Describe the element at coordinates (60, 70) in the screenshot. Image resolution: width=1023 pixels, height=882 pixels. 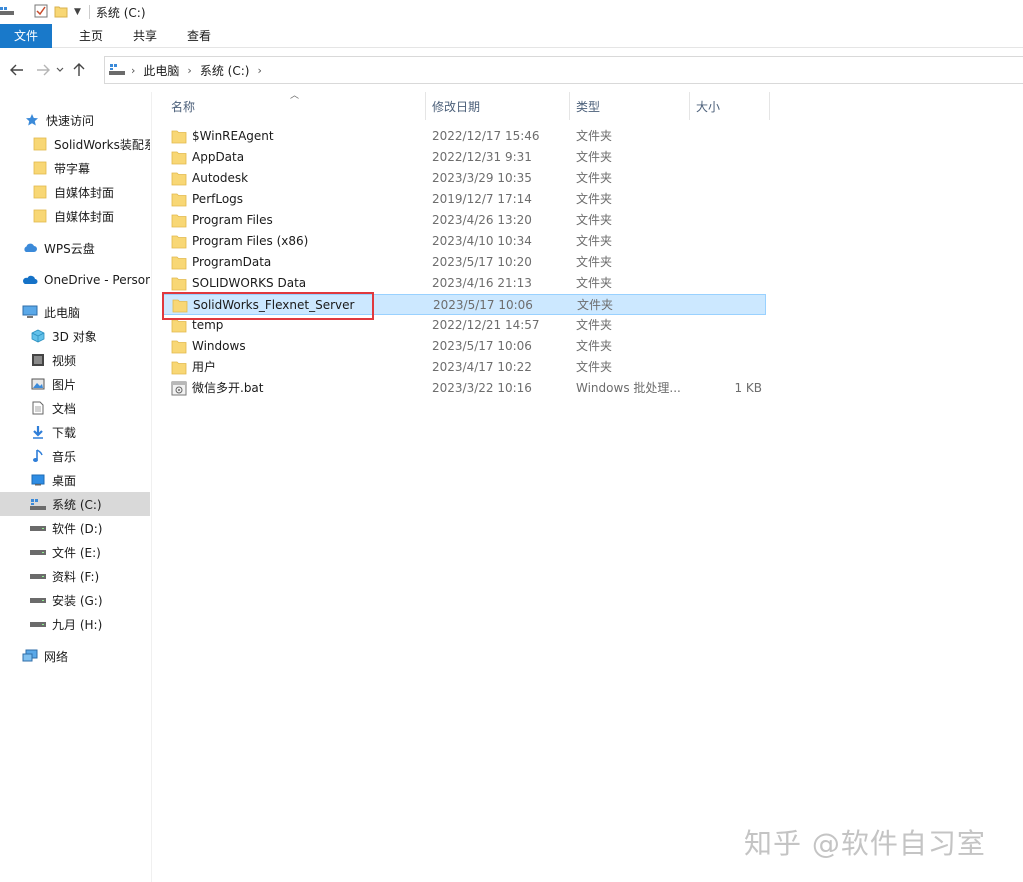
I see `recent-locations-button` at that location.